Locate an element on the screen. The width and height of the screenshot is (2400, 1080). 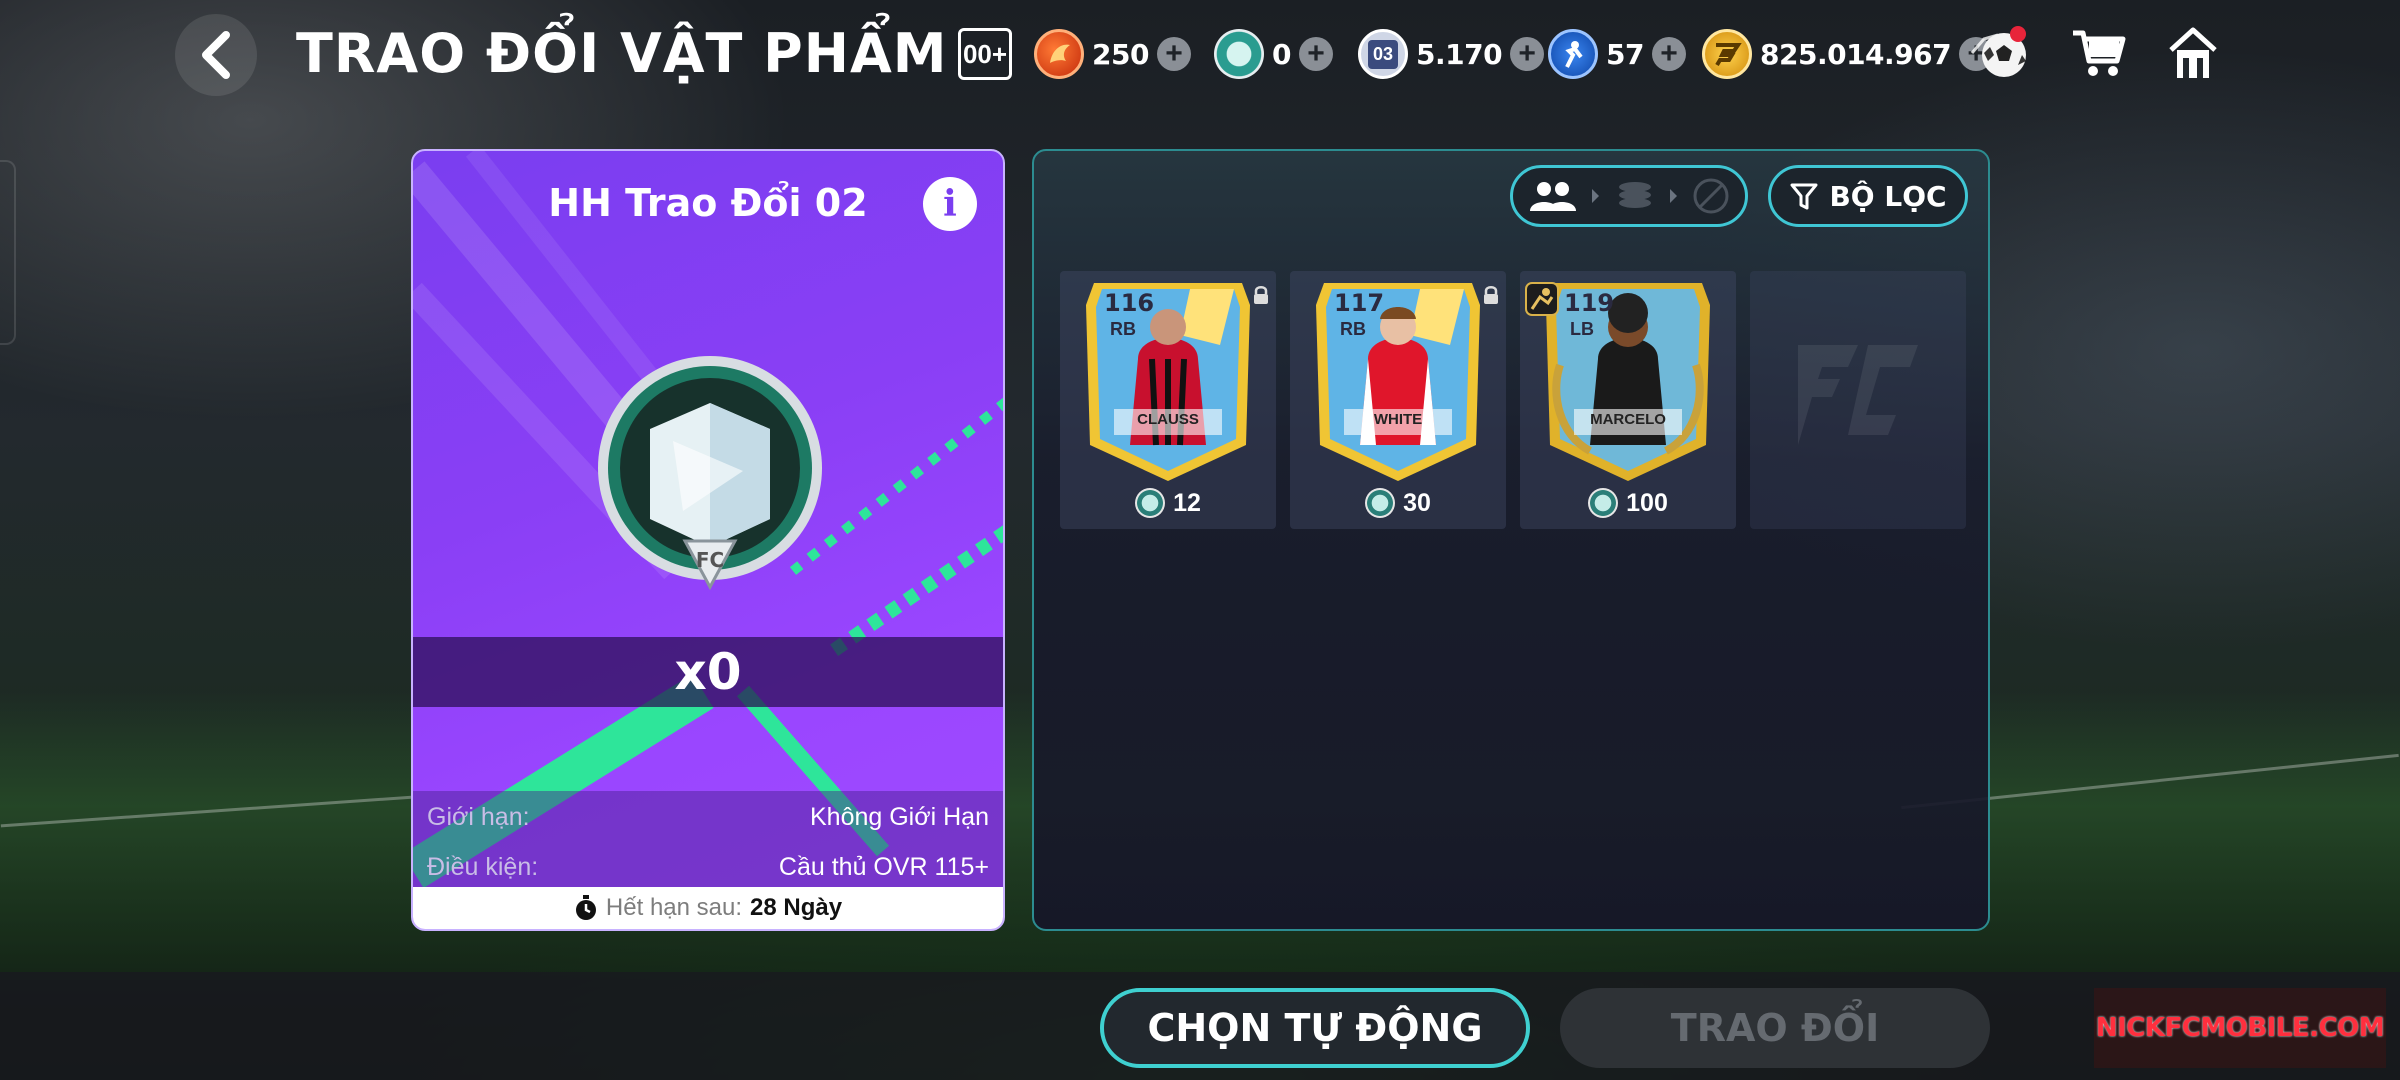
empty-player-slot is located at coordinates (1858, 400).